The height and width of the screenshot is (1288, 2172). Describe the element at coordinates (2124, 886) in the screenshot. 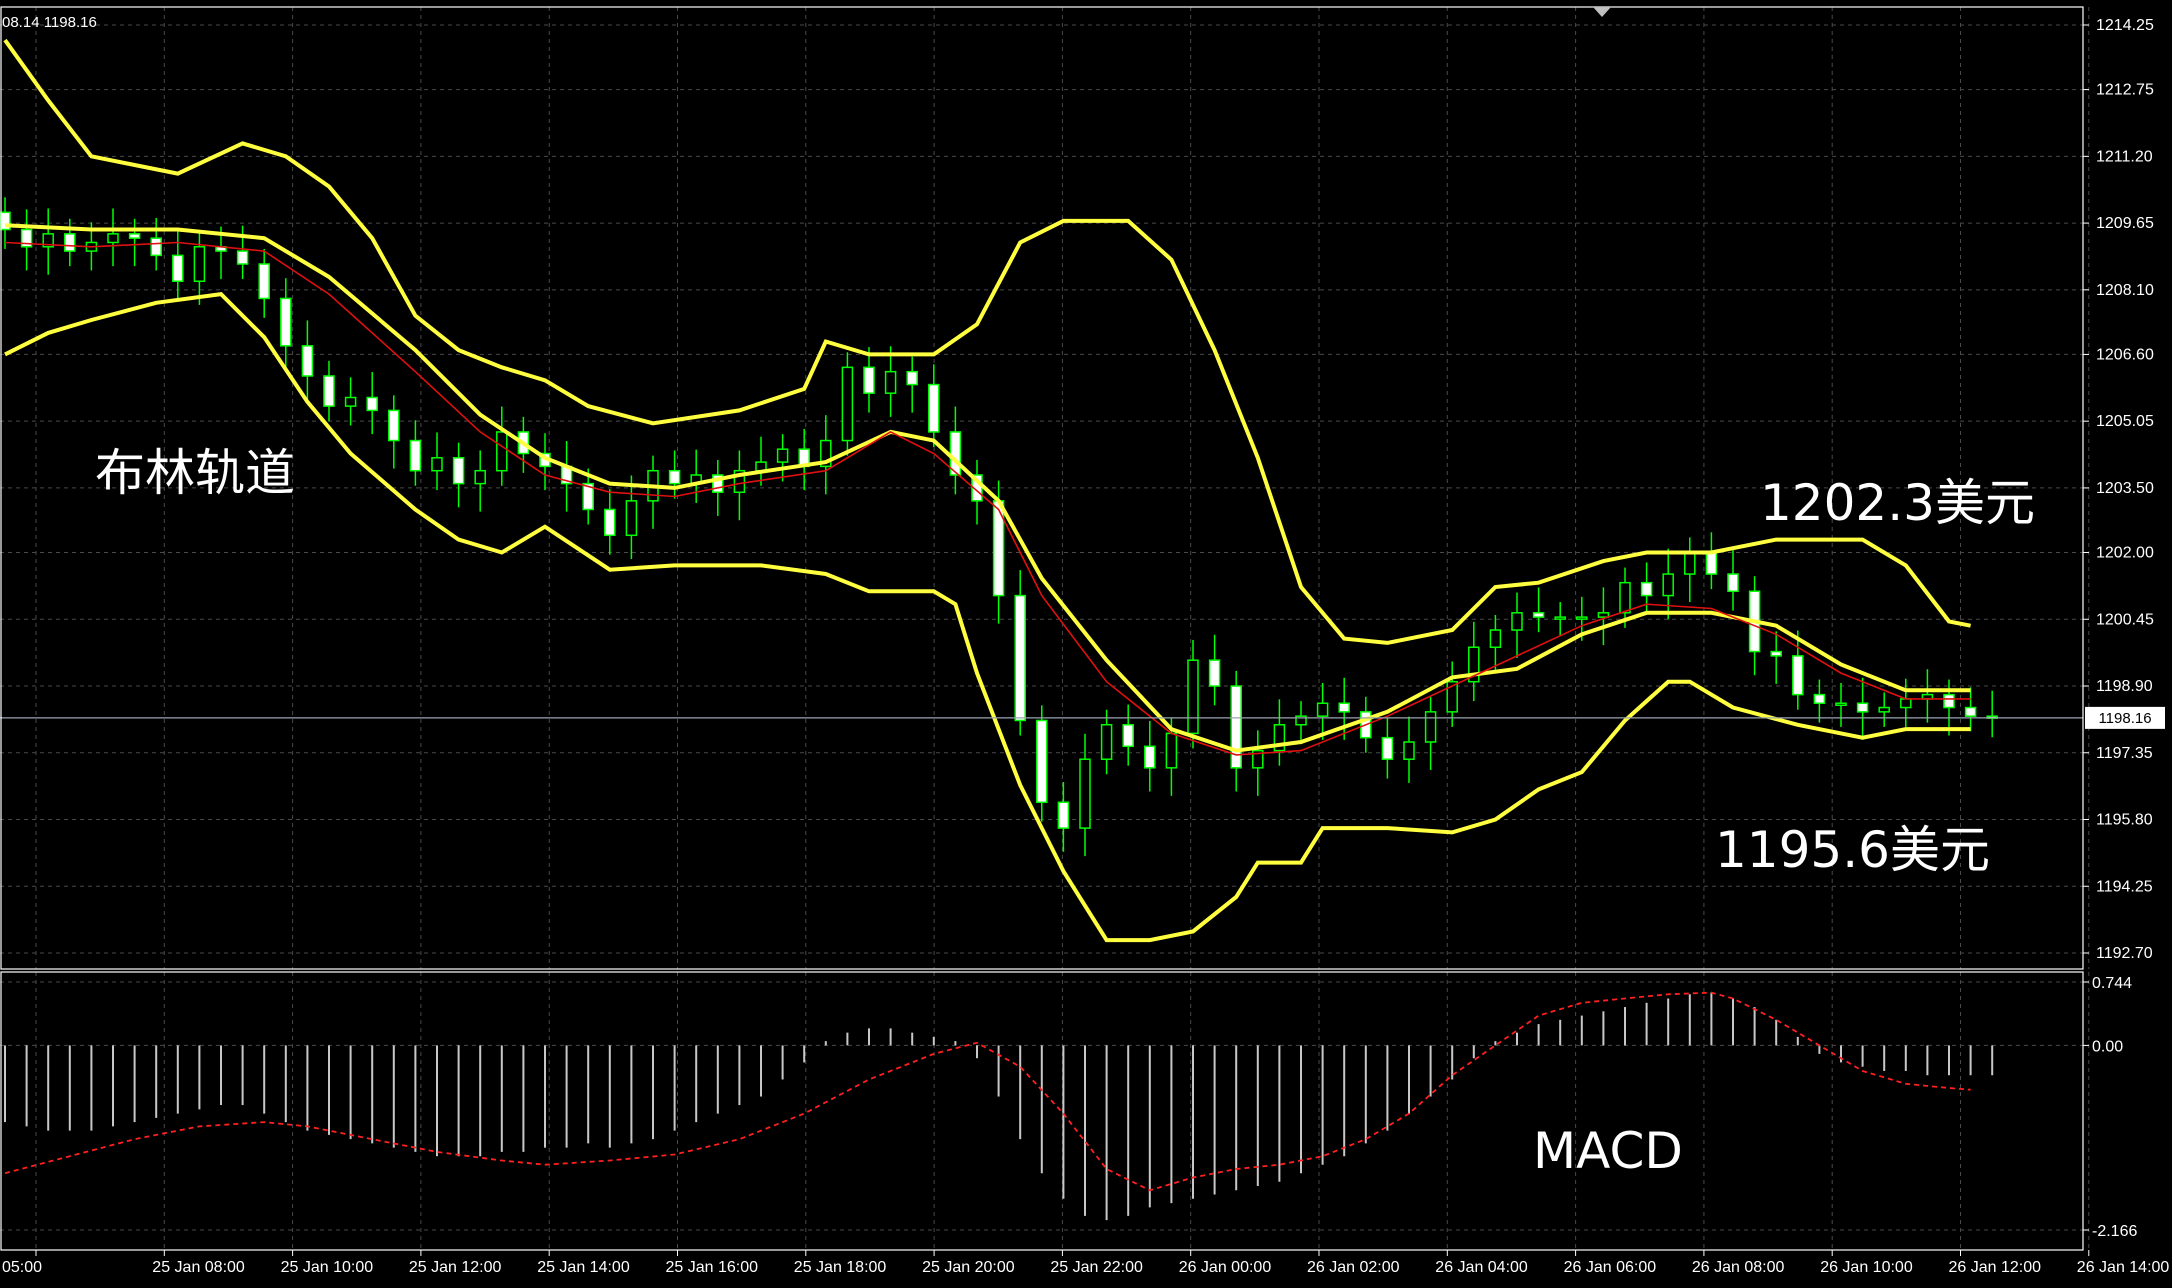

I see `price-tick-label: 1194.25` at that location.